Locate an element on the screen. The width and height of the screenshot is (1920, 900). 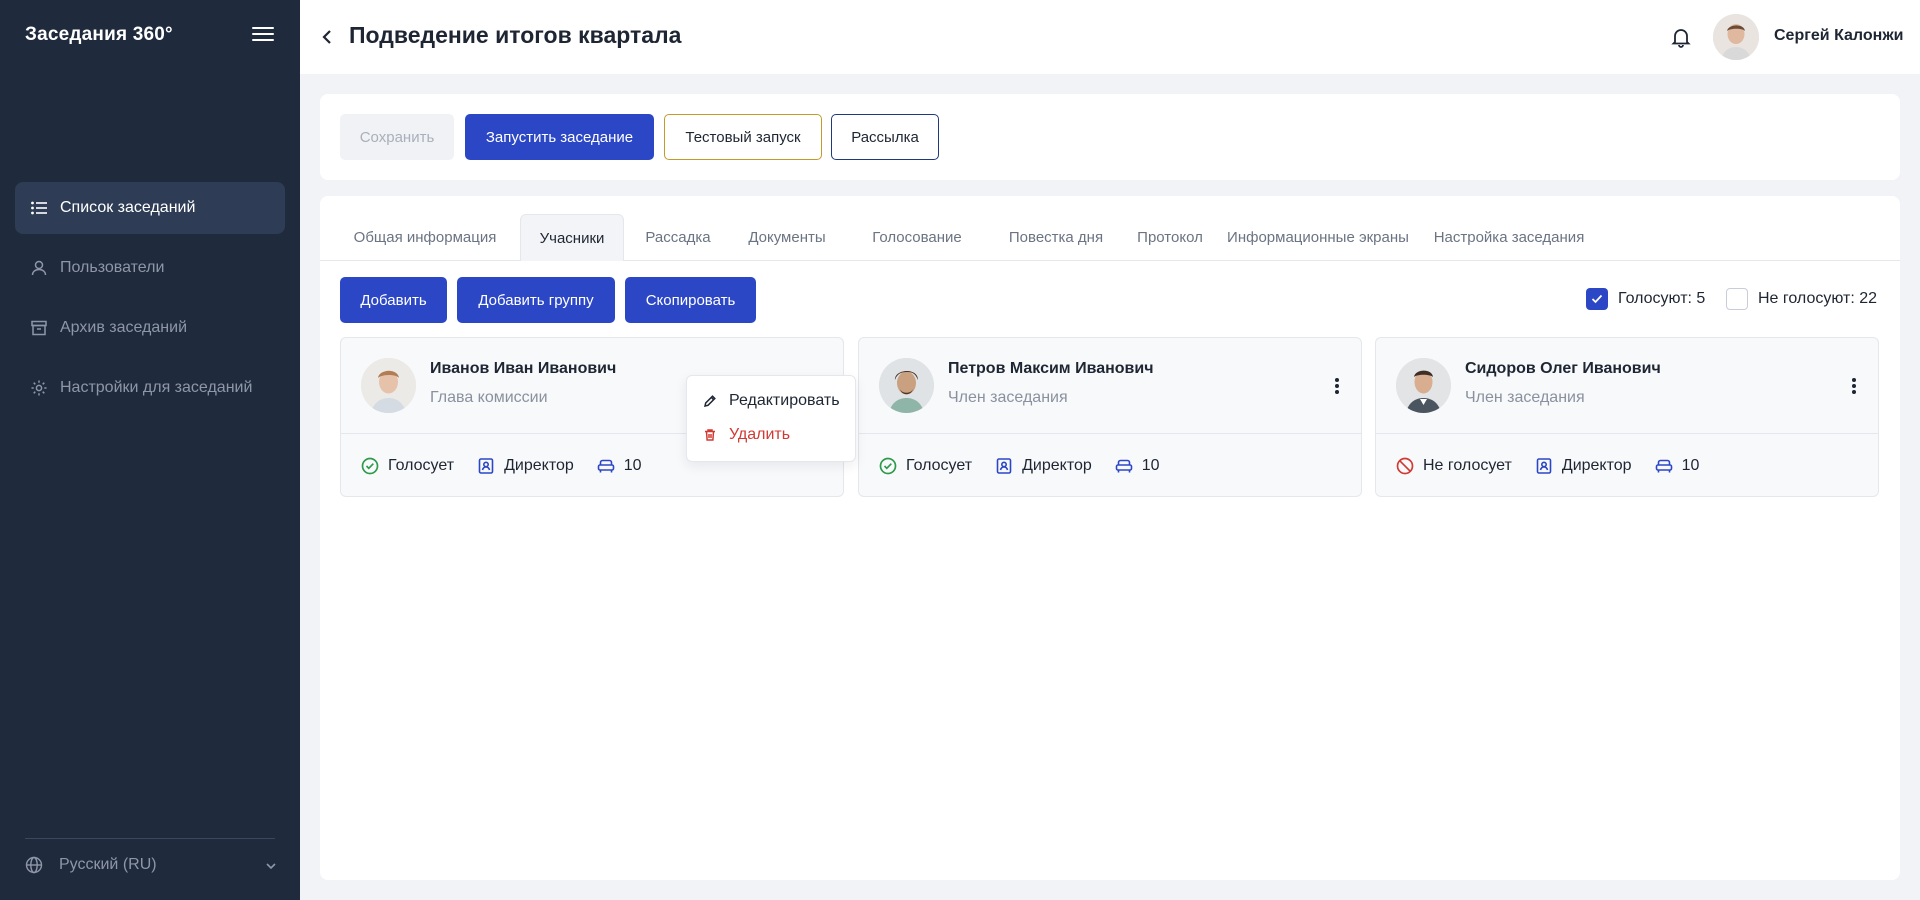
menu-toggle-icon is located at coordinates (263, 36).